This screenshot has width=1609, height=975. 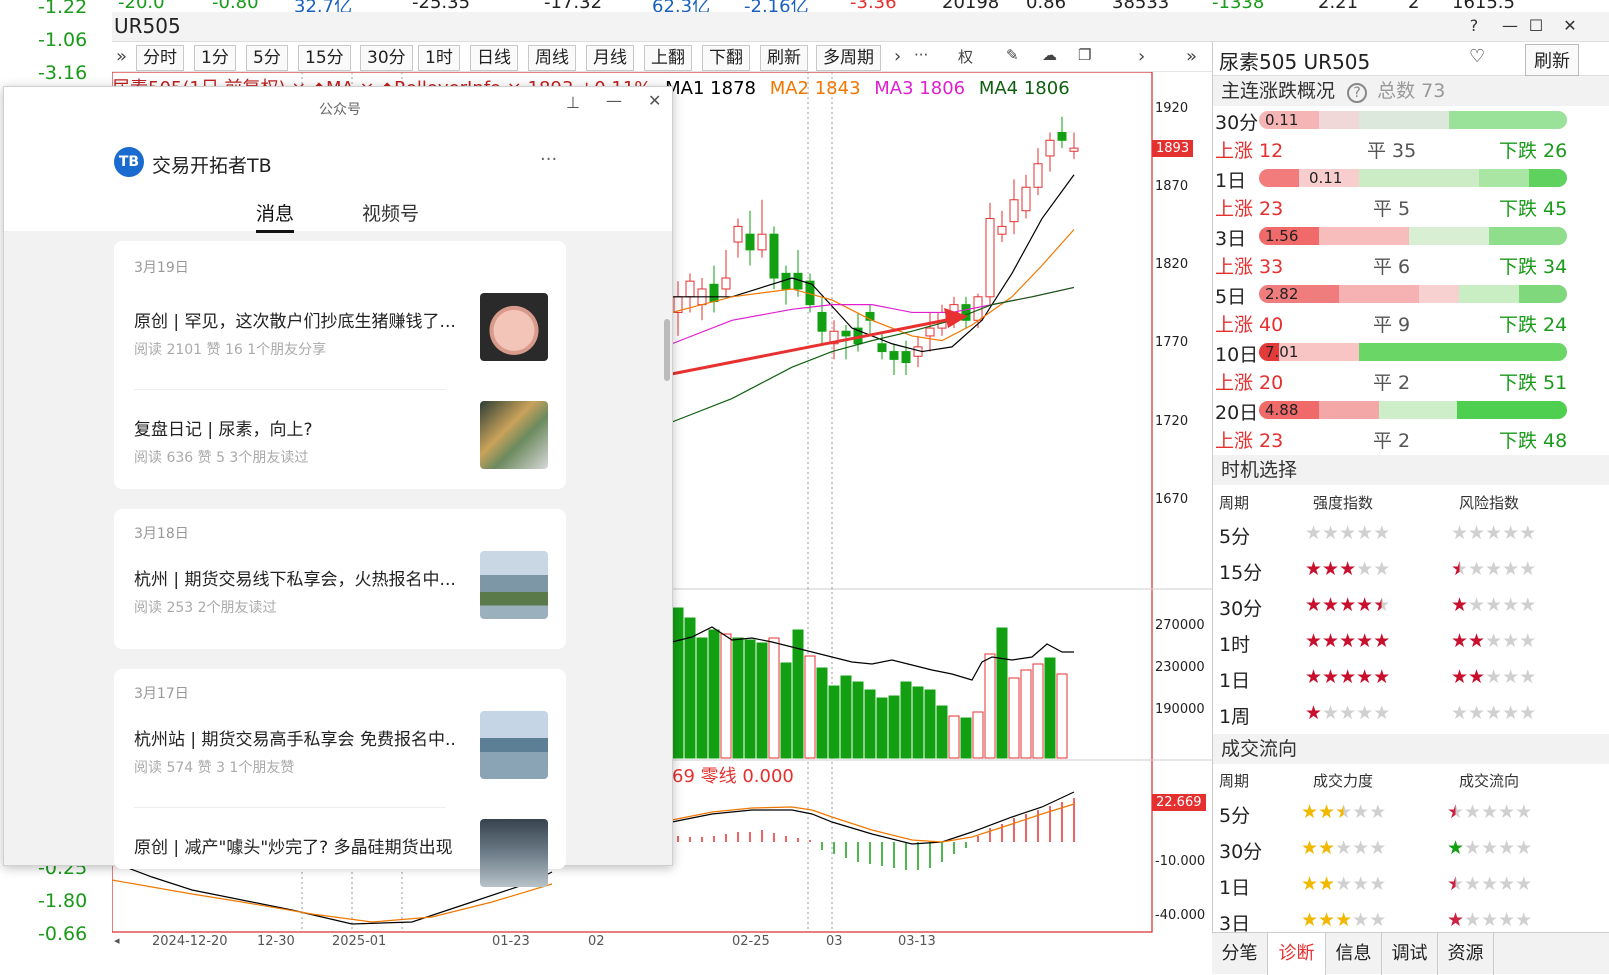 What do you see at coordinates (290, 389) in the screenshot?
I see `article-divider` at bounding box center [290, 389].